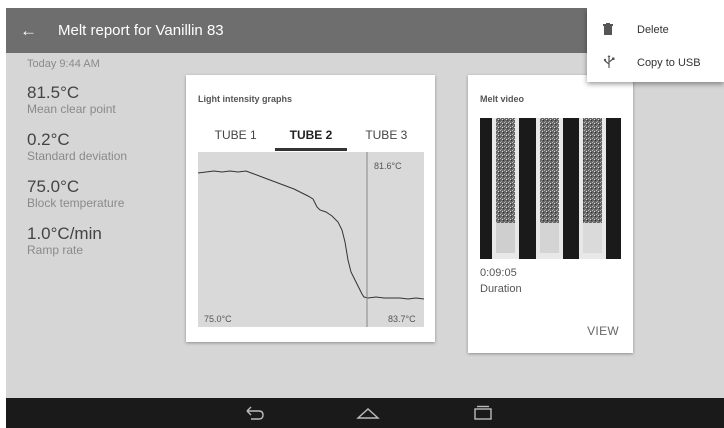 The height and width of the screenshot is (428, 724). Describe the element at coordinates (498, 273) in the screenshot. I see `duration-value: 0:09:05` at that location.